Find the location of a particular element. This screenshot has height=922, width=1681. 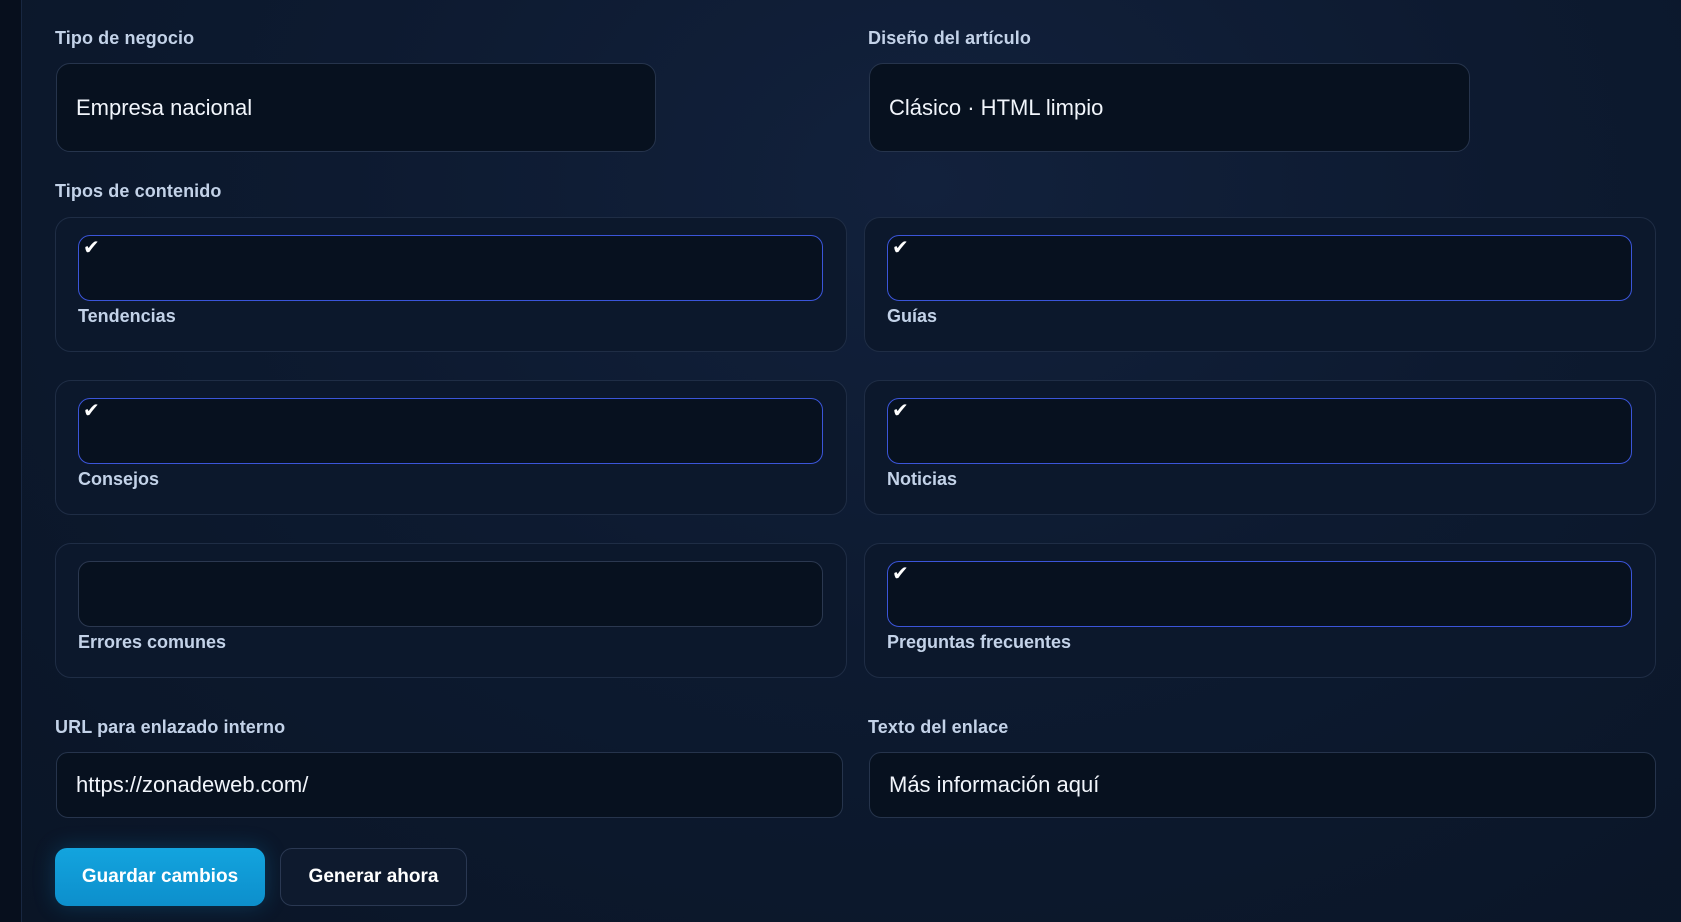

content-type-label: Tendencias is located at coordinates (127, 316).